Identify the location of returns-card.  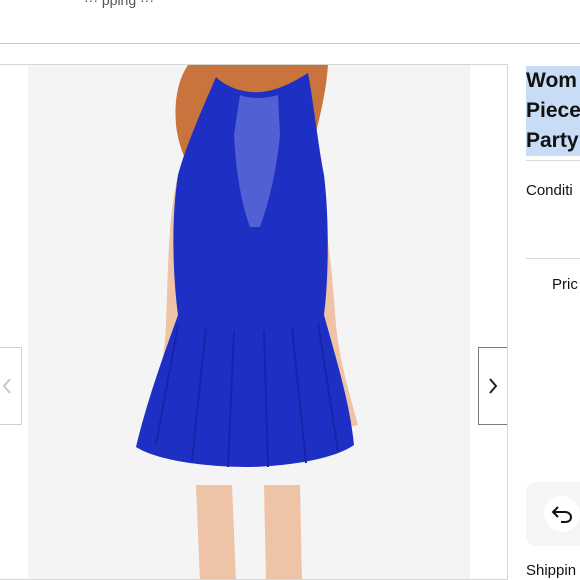
(553, 514).